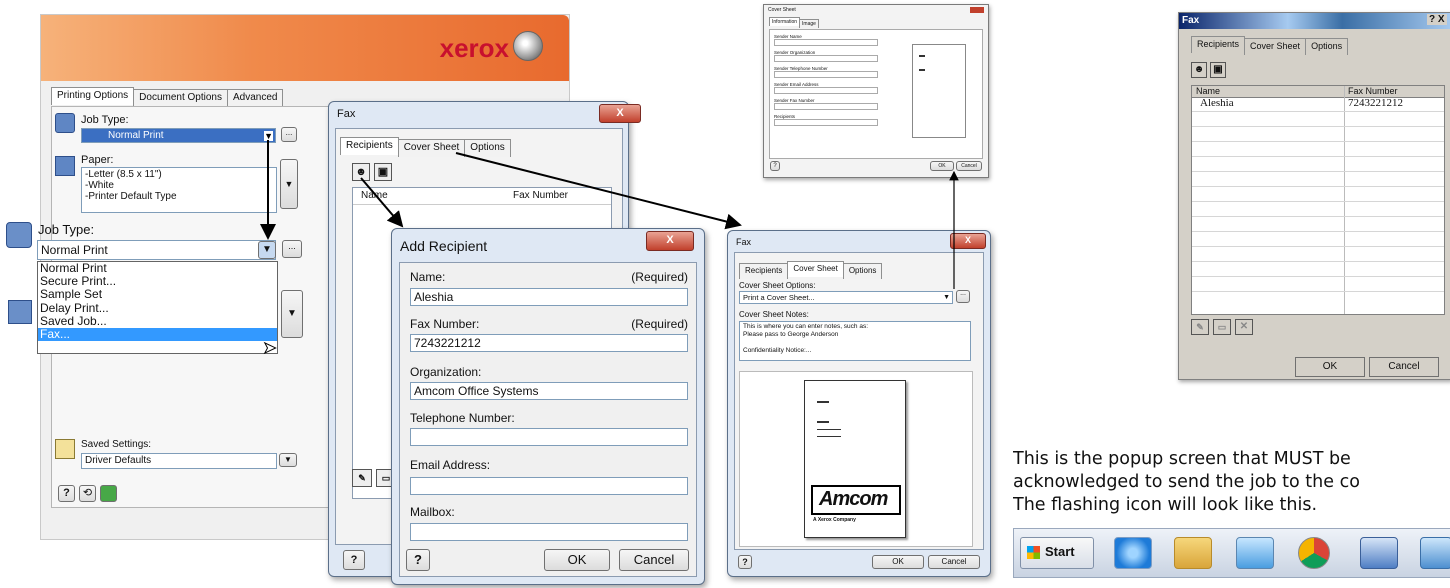  Describe the element at coordinates (598, 191) in the screenshot. I see `arrow-to-cover-sheet-tab` at that location.